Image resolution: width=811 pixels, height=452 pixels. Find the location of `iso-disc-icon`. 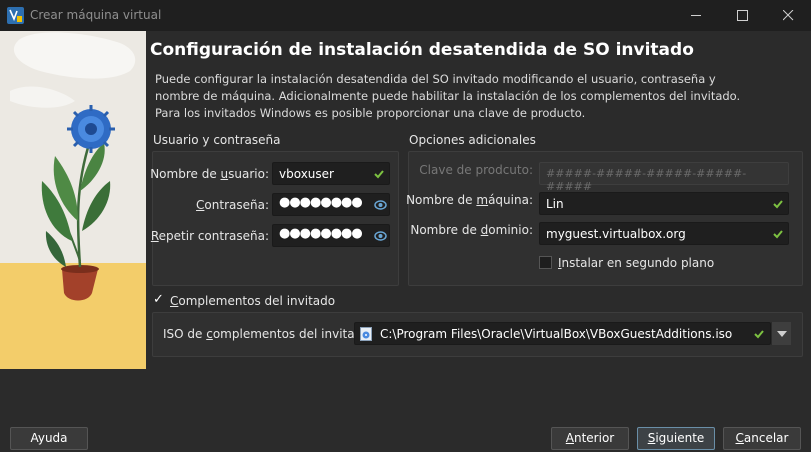

iso-disc-icon is located at coordinates (366, 334).